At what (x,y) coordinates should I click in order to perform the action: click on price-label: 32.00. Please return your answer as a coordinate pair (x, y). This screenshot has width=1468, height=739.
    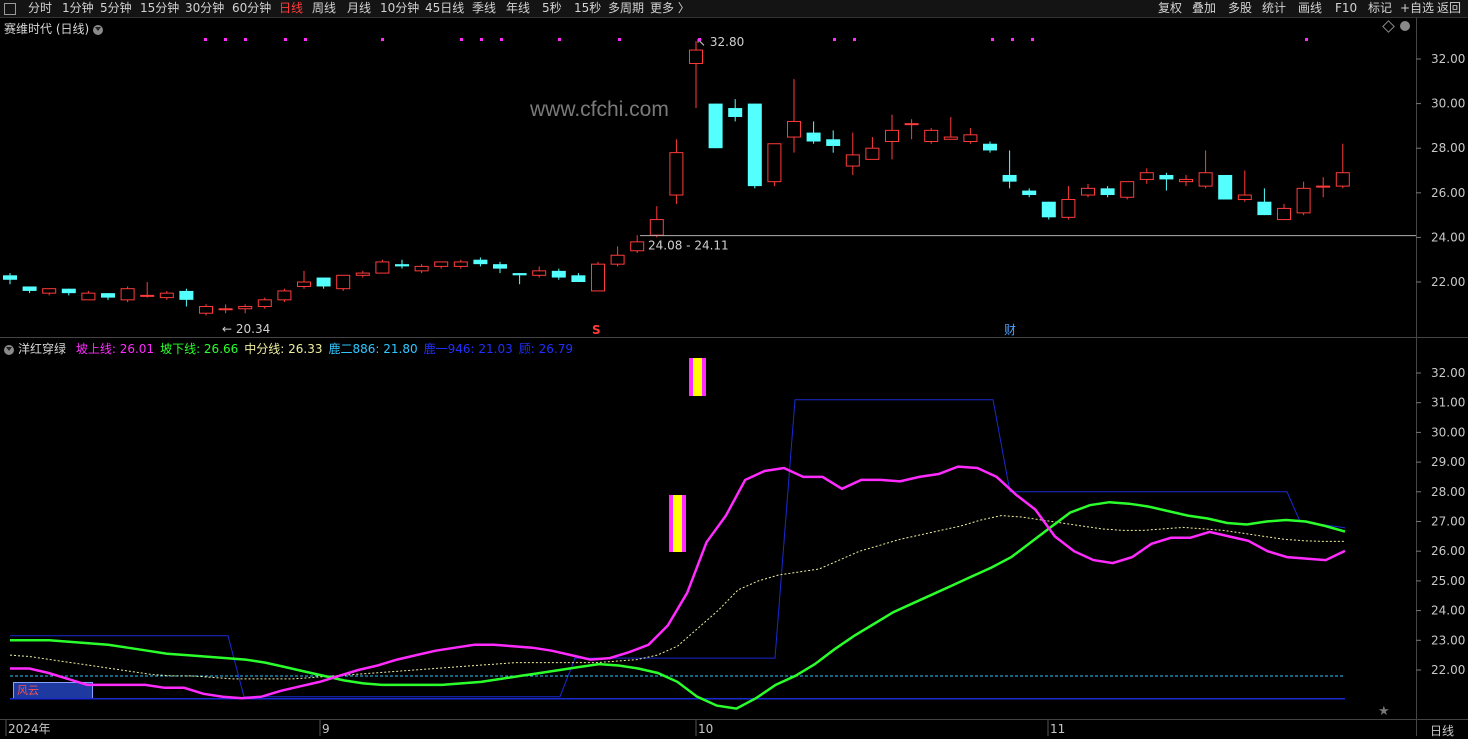
    Looking at the image, I should click on (1448, 59).